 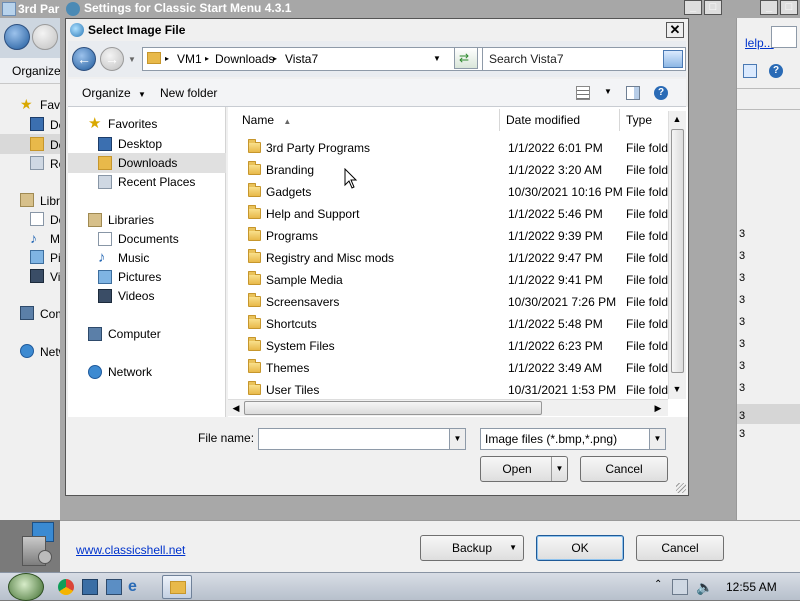 What do you see at coordinates (657, 439) in the screenshot?
I see `file-type-dropdown-icon: ▼` at bounding box center [657, 439].